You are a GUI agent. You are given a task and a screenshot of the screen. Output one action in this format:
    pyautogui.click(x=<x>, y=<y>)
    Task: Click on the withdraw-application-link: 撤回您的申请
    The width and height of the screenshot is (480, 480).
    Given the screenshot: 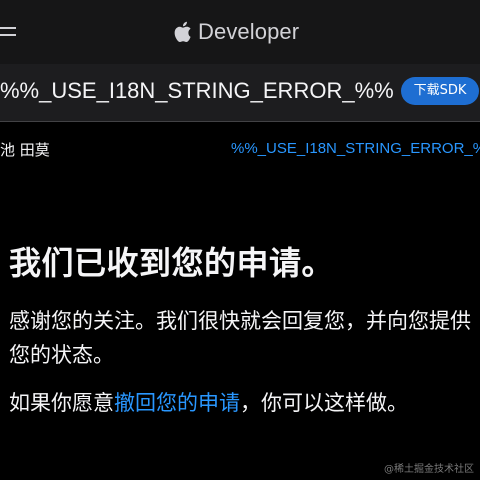 What is the action you would take?
    pyautogui.click(x=177, y=403)
    